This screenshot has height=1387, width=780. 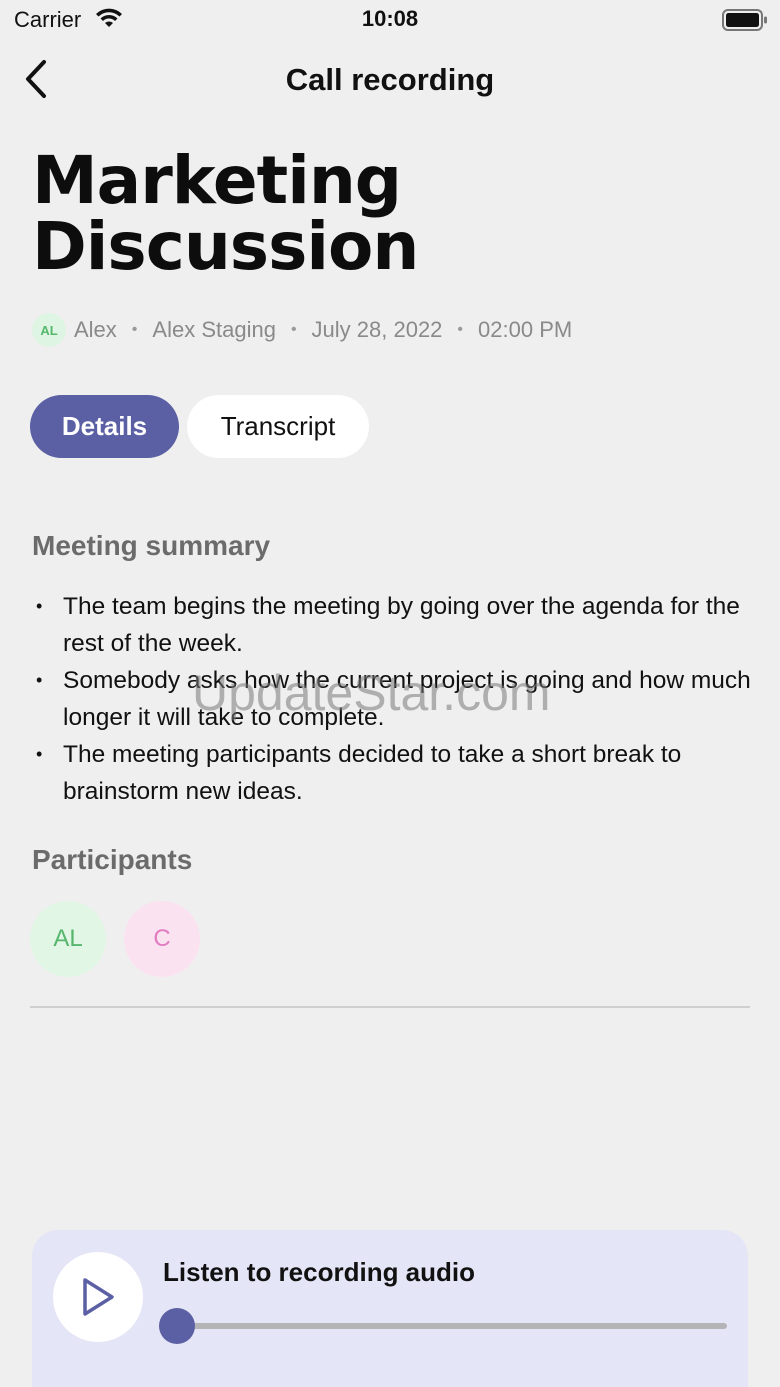 I want to click on battery-icon, so click(x=744, y=20).